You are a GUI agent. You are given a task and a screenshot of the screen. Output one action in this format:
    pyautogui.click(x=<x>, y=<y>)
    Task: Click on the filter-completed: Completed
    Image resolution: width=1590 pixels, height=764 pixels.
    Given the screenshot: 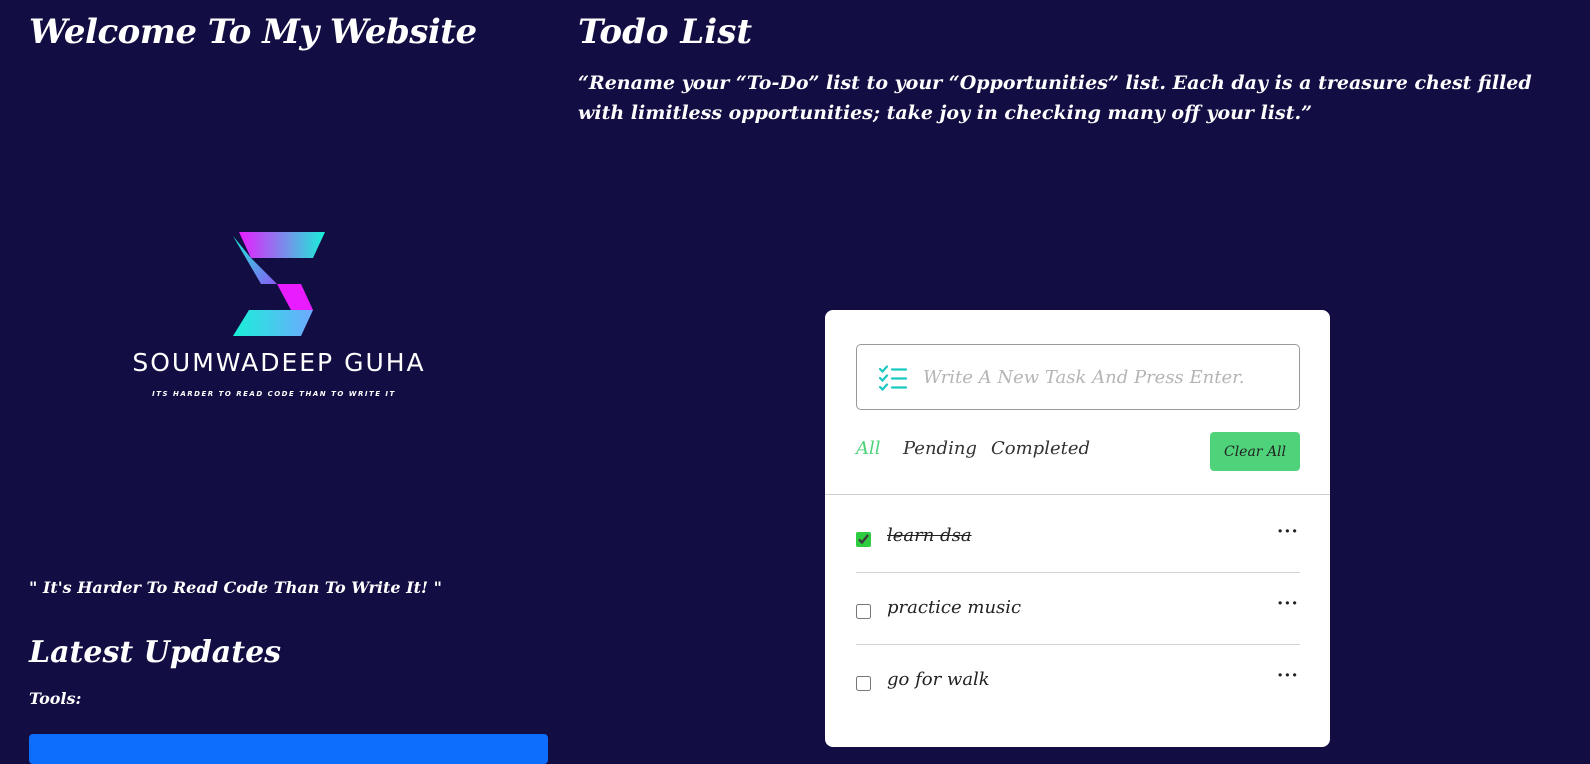 What is the action you would take?
    pyautogui.click(x=1040, y=448)
    